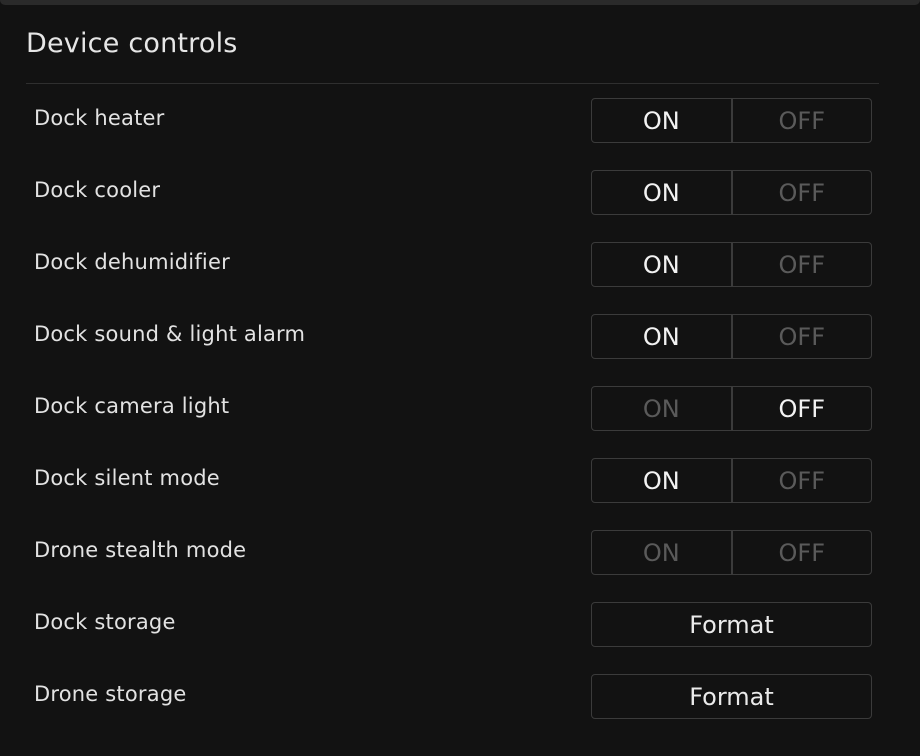 This screenshot has width=920, height=756. I want to click on toggle-row-dock-camera-light: Dock camera light ON OFF, so click(460, 421).